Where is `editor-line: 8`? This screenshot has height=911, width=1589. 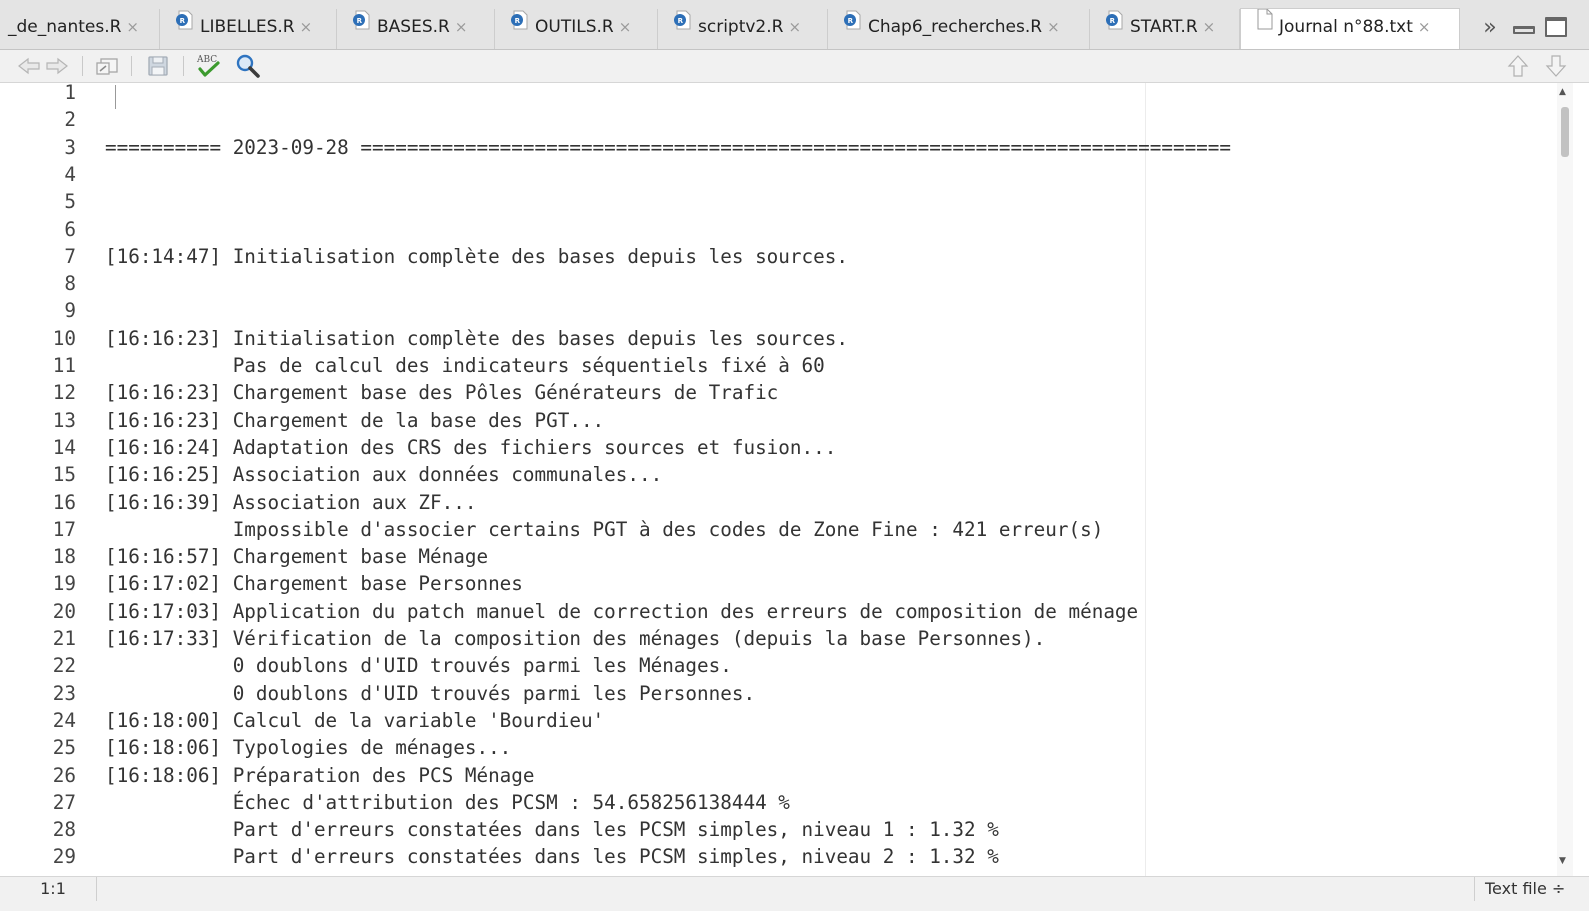
editor-line: 8 is located at coordinates (780, 283).